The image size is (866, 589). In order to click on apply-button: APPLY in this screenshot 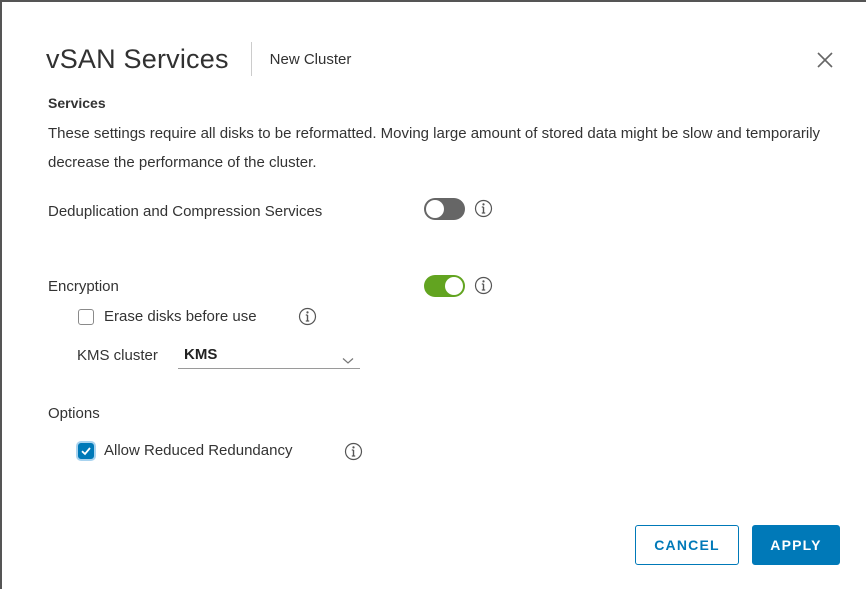, I will do `click(796, 545)`.